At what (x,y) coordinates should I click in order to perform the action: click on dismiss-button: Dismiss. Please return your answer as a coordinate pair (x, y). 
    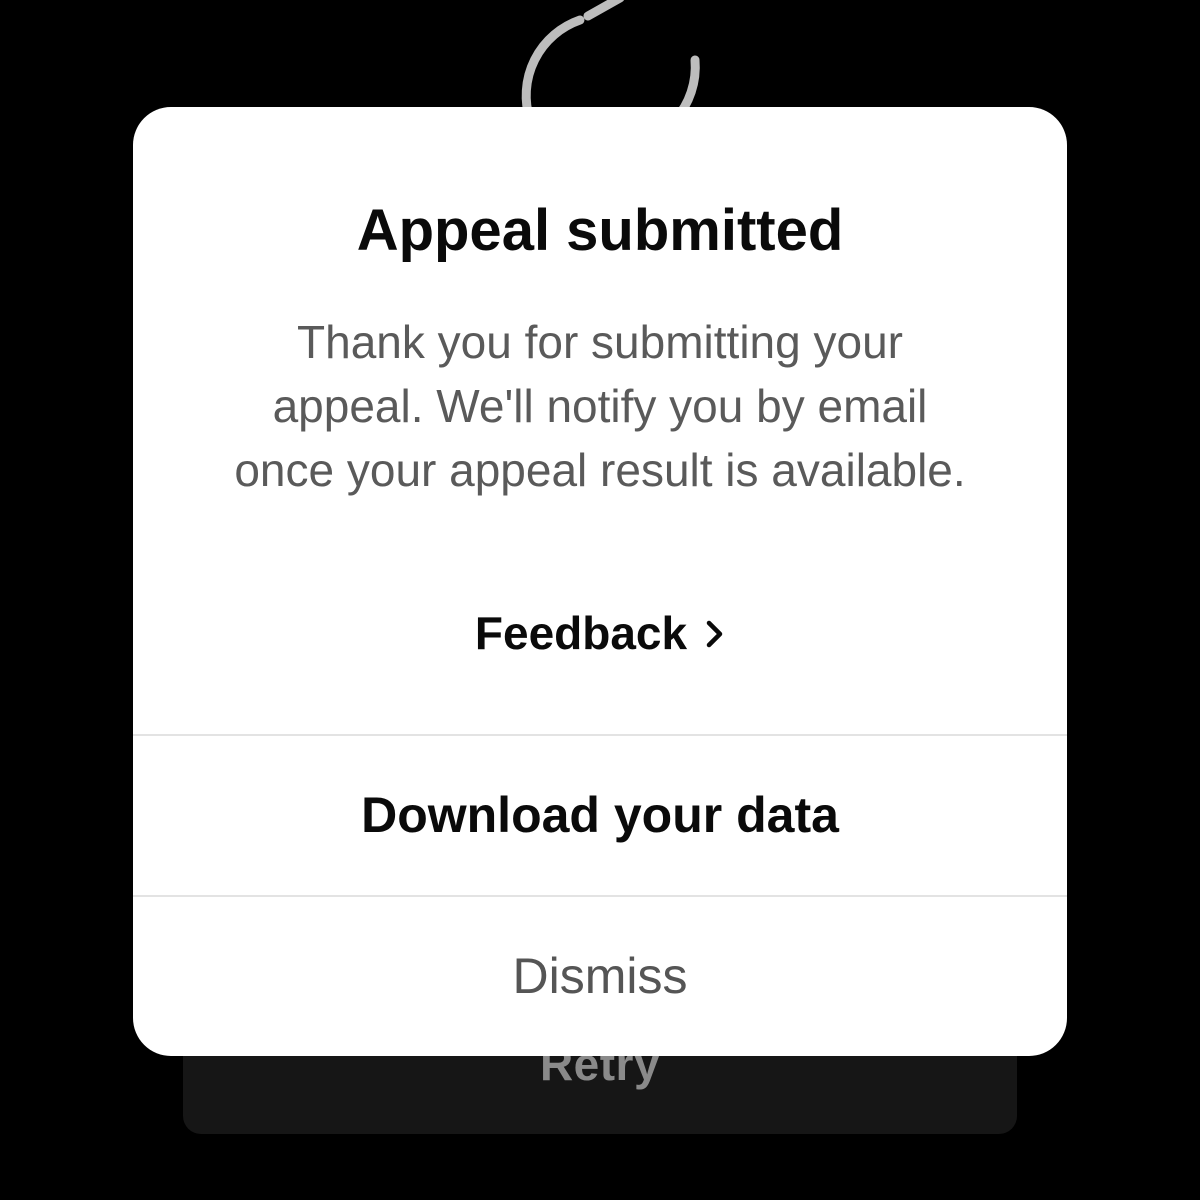
    Looking at the image, I should click on (600, 976).